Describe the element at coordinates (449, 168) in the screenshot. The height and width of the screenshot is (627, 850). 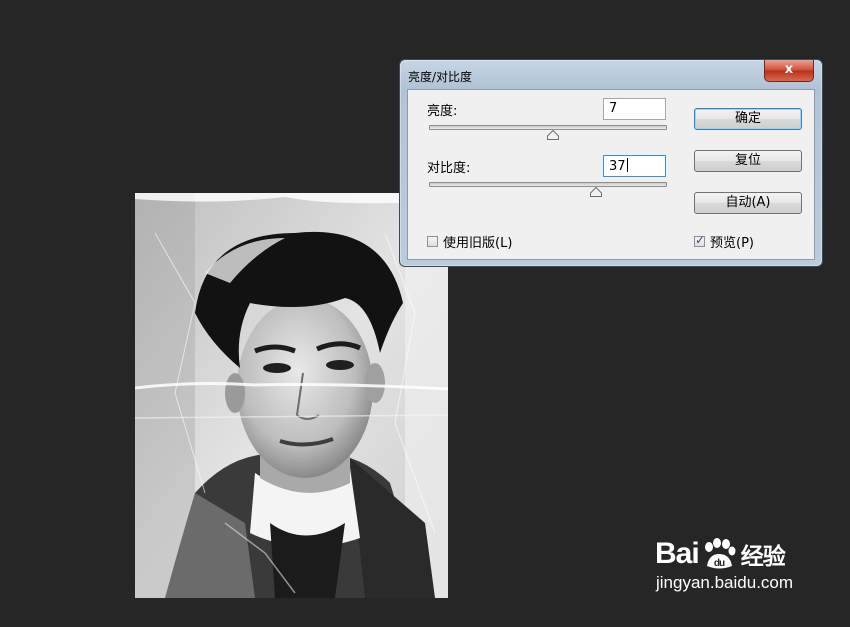
I see `contrast-label: 对比度:` at that location.